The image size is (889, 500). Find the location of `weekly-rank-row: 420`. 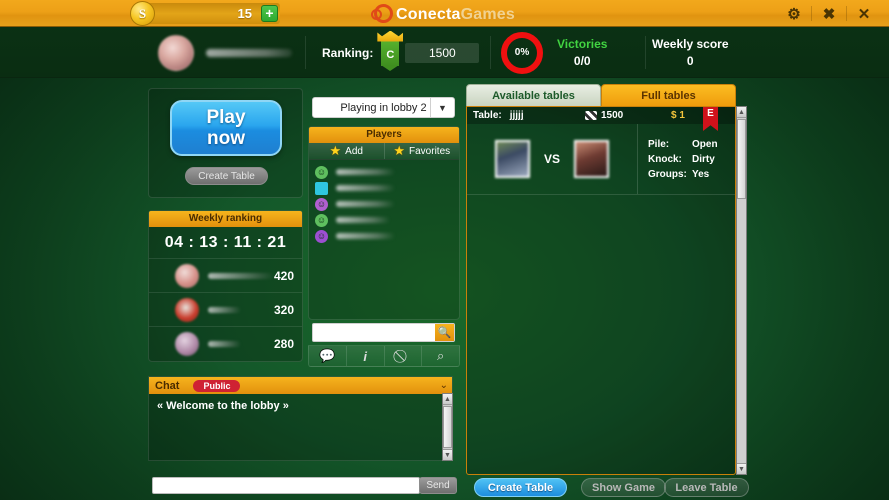

weekly-rank-row: 420 is located at coordinates (225, 275).